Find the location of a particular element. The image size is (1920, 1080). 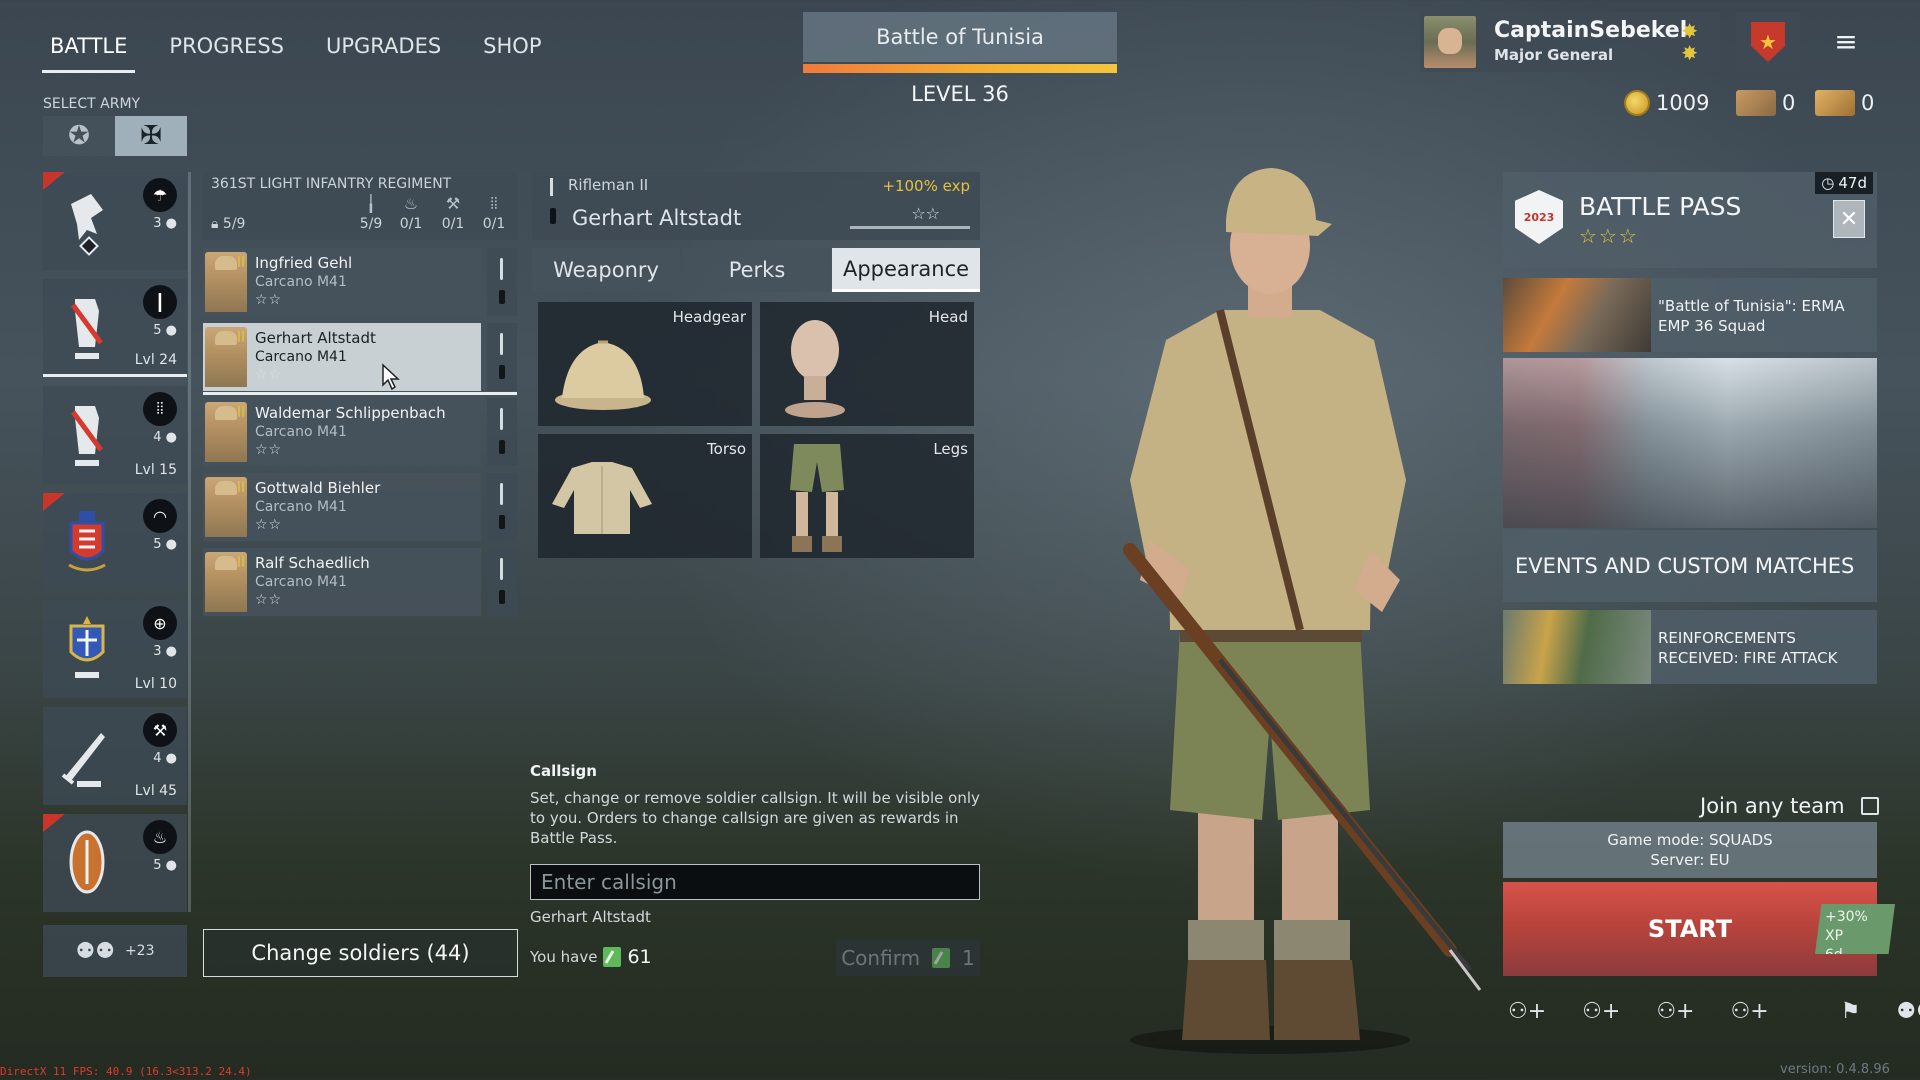

torso-slot: Torso is located at coordinates (645, 496).